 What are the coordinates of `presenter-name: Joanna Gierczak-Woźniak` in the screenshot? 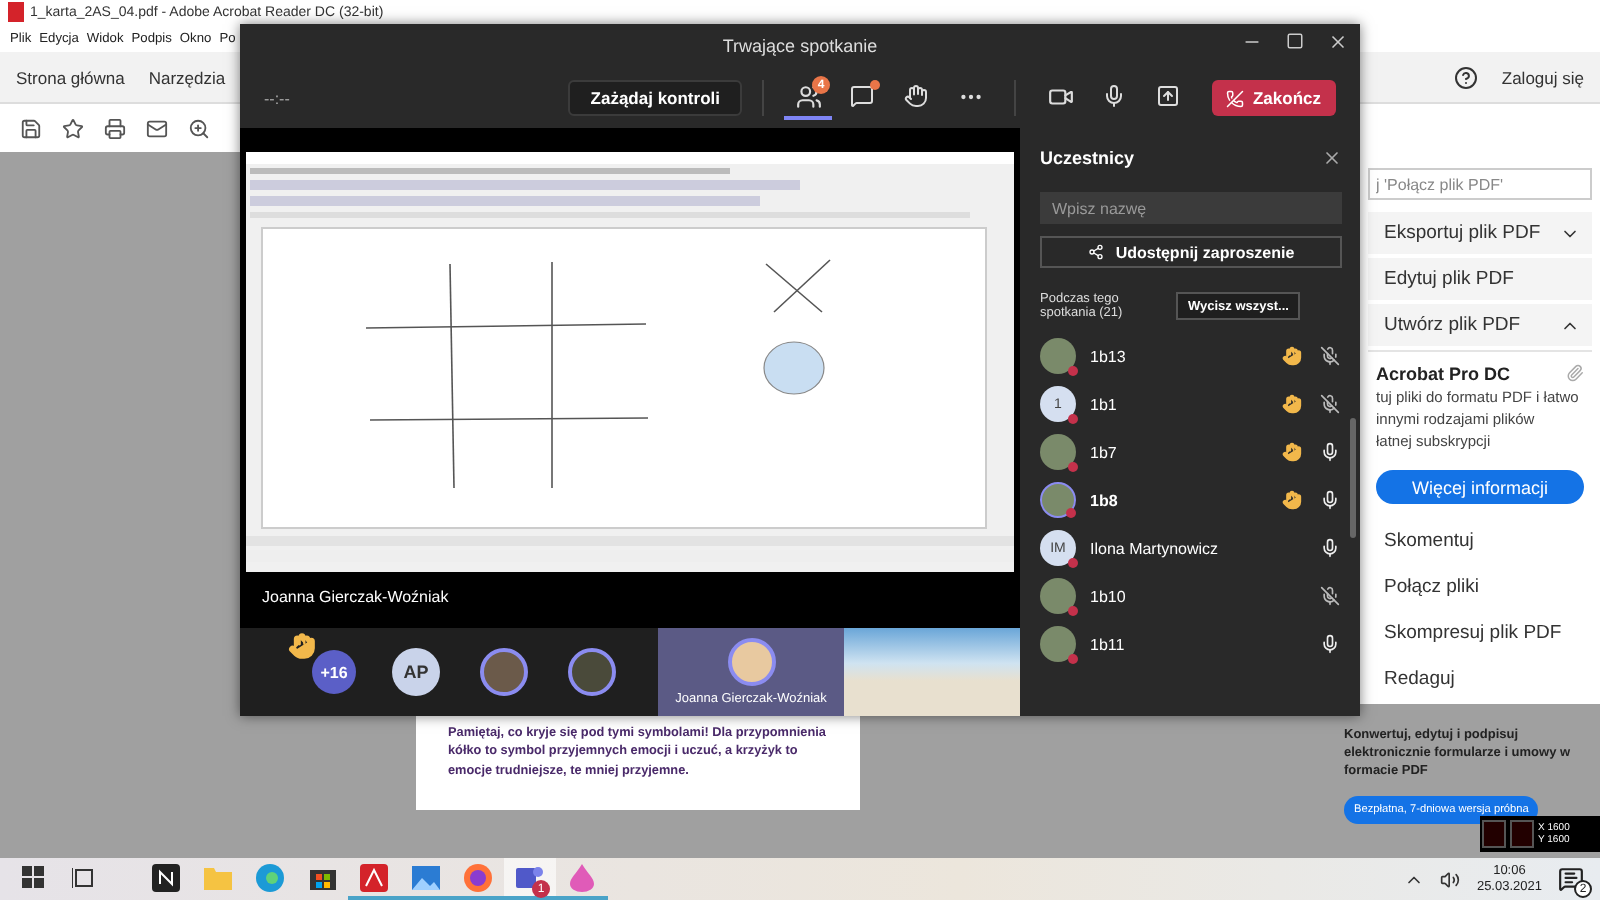 It's located at (355, 596).